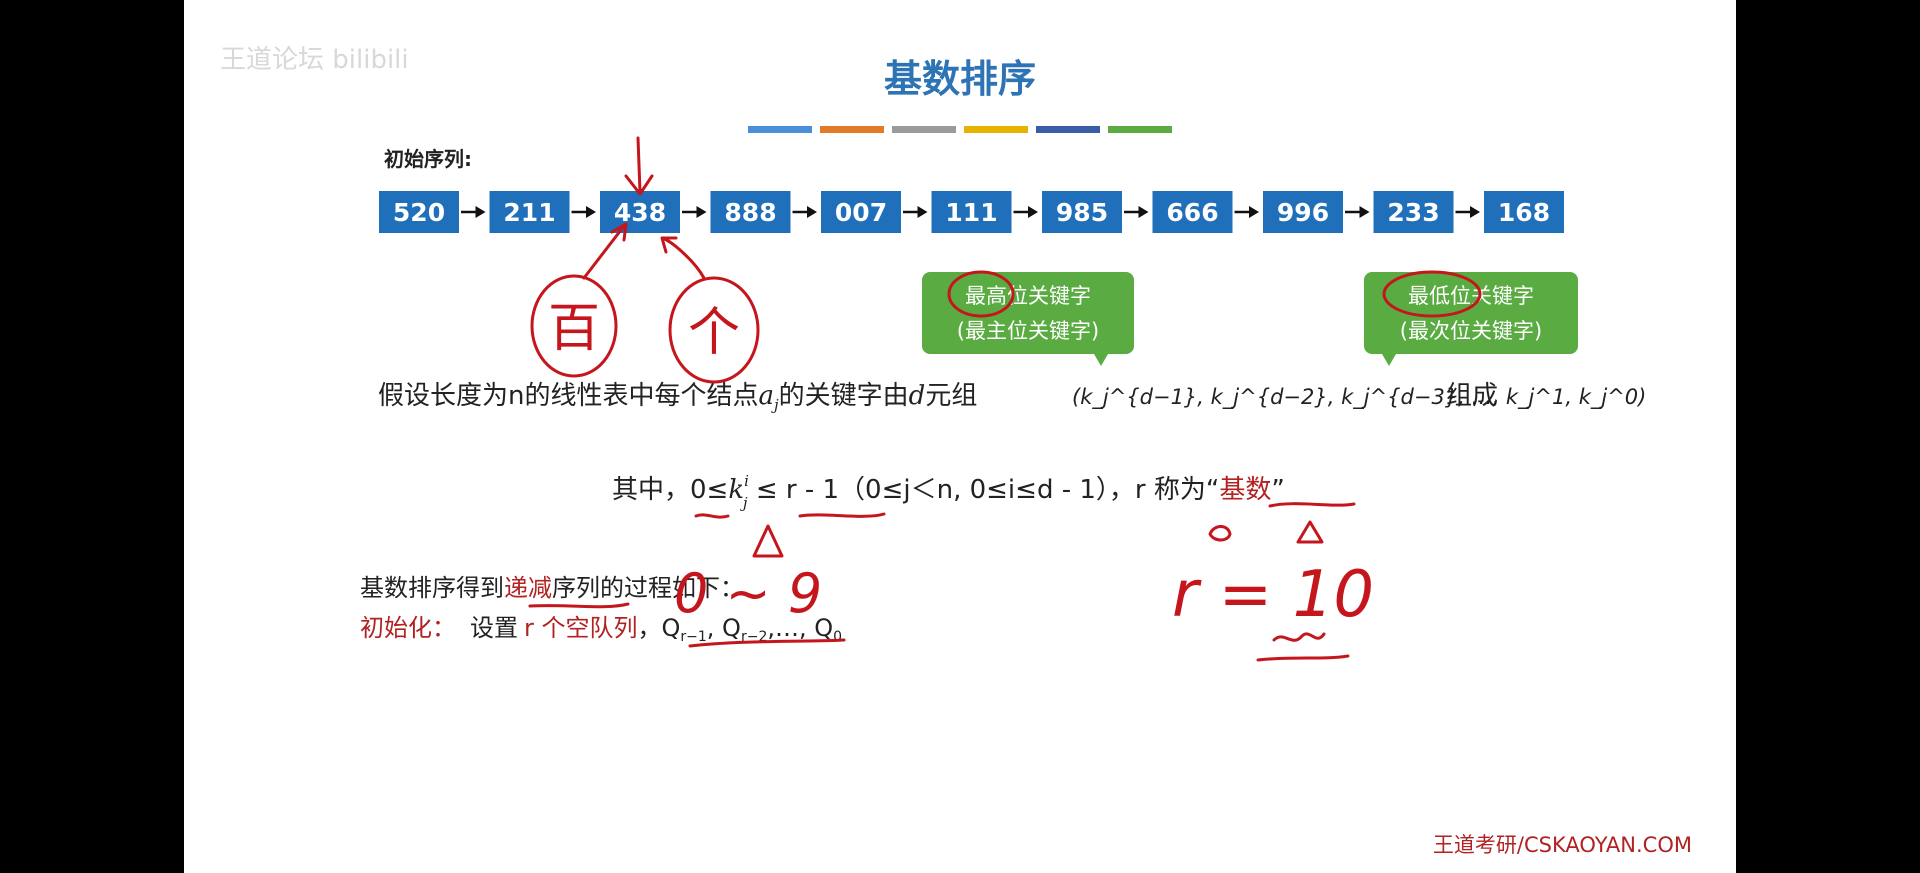 The image size is (1920, 873). What do you see at coordinates (1303, 658) in the screenshot?
I see `hand-underline-ten` at bounding box center [1303, 658].